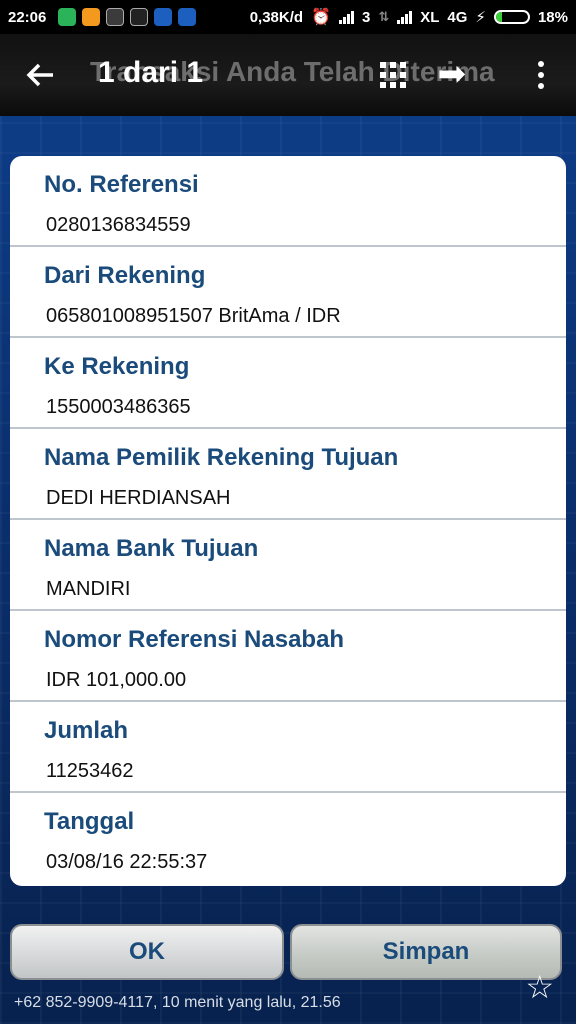  I want to click on detail-value: 065801008951507 BritAma / IDR, so click(193, 316).